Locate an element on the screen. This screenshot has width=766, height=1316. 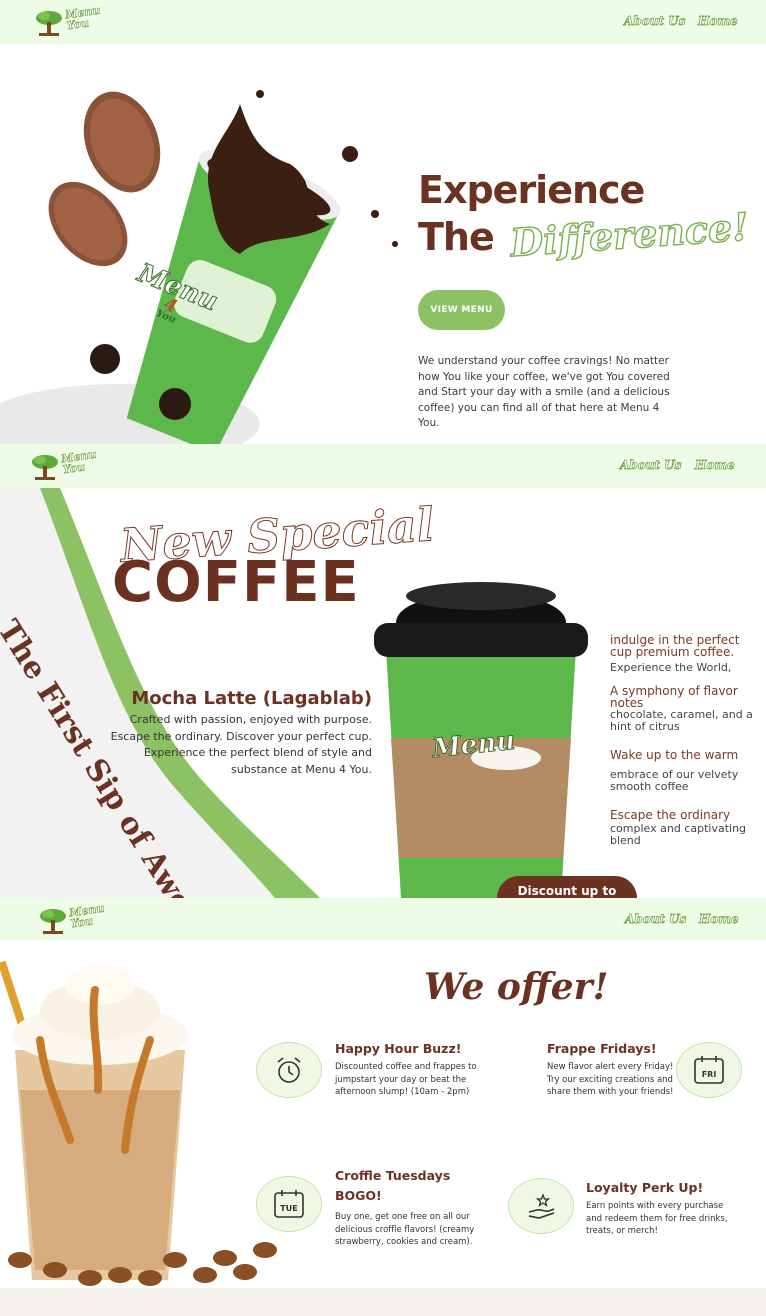
discount-badge: Discount up to is located at coordinates (567, 887).